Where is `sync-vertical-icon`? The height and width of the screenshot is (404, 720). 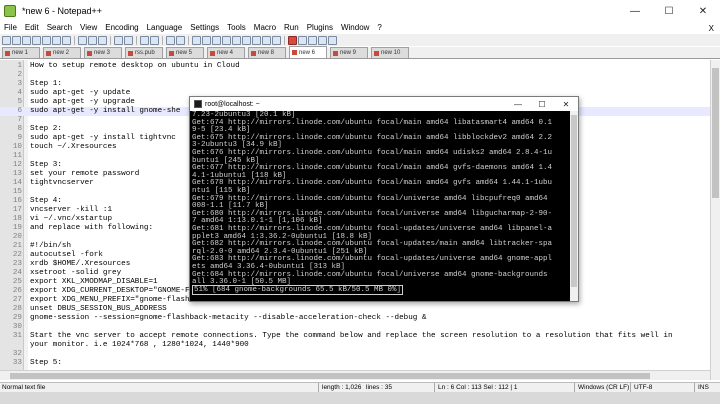
sync-vertical-icon is located at coordinates (196, 40).